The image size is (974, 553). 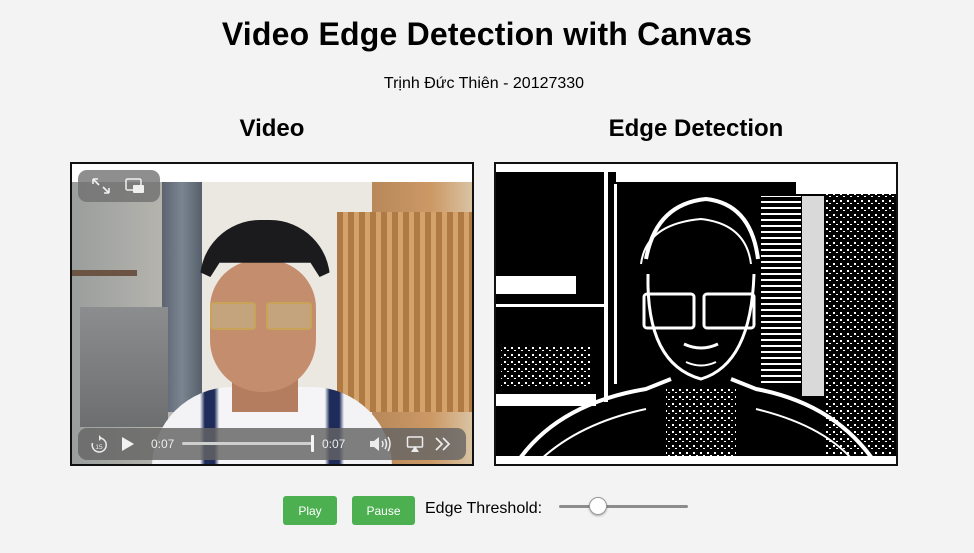 I want to click on total-time: 0:07, so click(x=334, y=444).